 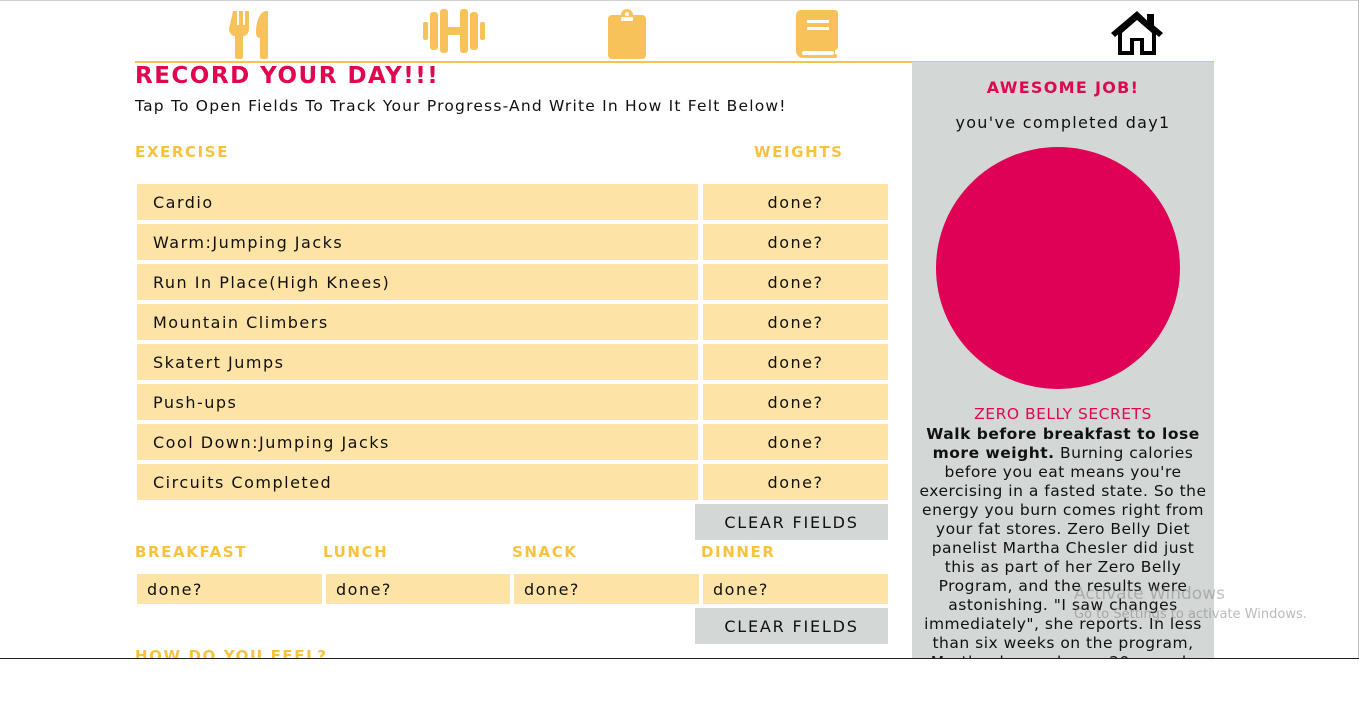 I want to click on nav-log, so click(x=627, y=35).